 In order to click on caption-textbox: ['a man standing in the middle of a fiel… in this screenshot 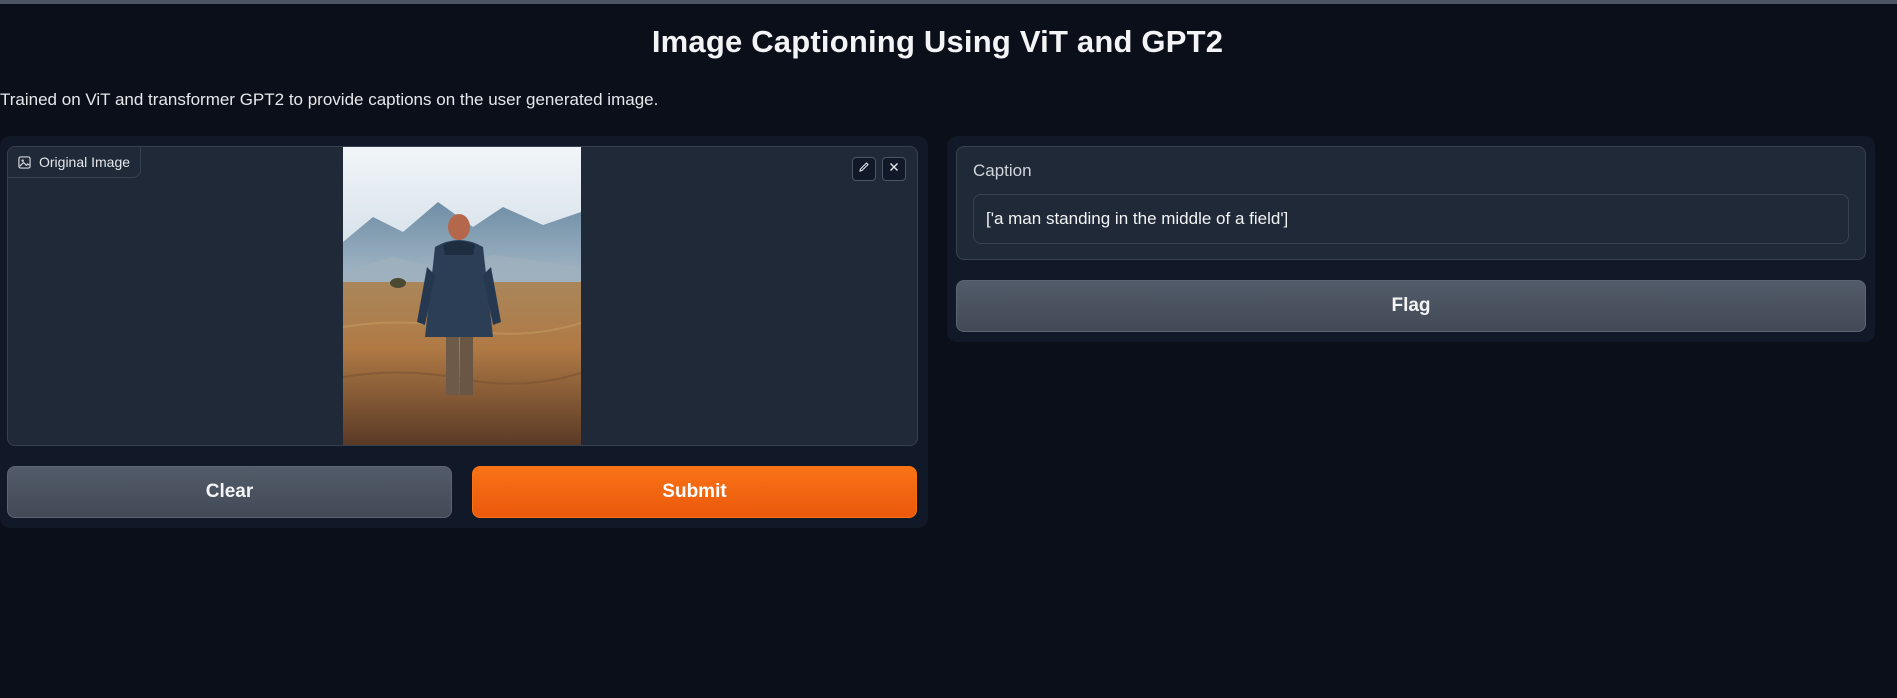, I will do `click(1411, 219)`.